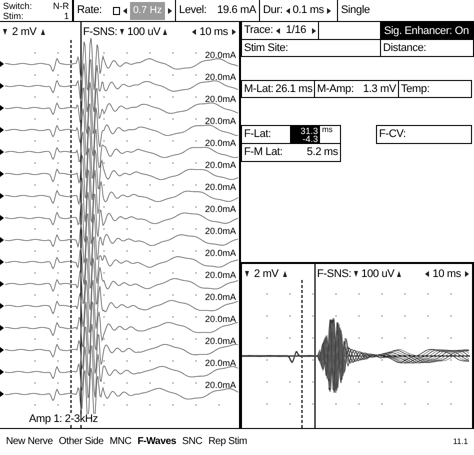 The width and height of the screenshot is (474, 455). Describe the element at coordinates (293, 89) in the screenshot. I see `m-lat-value: 26.1 ms` at that location.